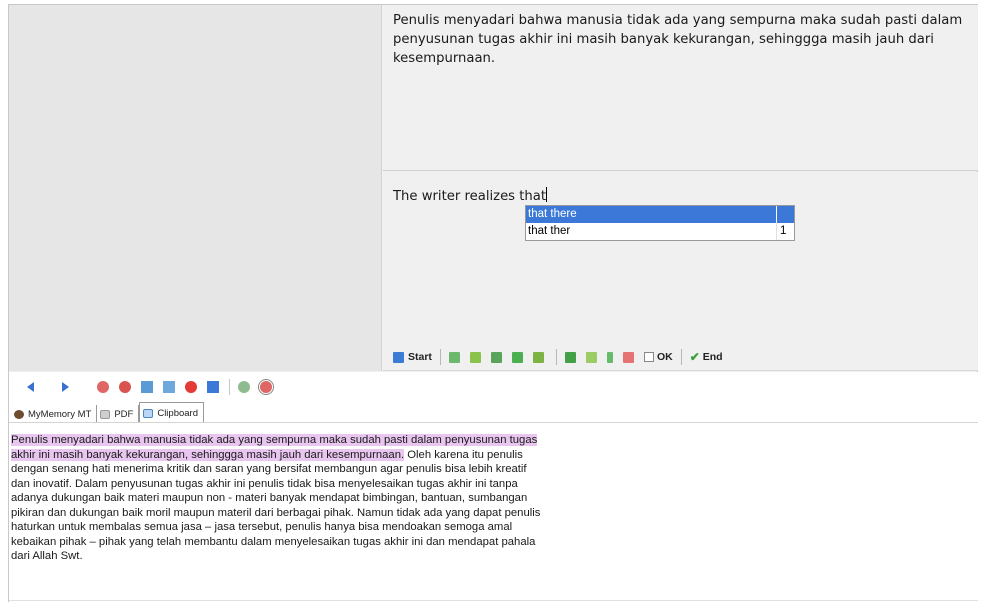 The width and height of the screenshot is (985, 605). What do you see at coordinates (660, 214) in the screenshot?
I see `autocomplete-item: that there` at bounding box center [660, 214].